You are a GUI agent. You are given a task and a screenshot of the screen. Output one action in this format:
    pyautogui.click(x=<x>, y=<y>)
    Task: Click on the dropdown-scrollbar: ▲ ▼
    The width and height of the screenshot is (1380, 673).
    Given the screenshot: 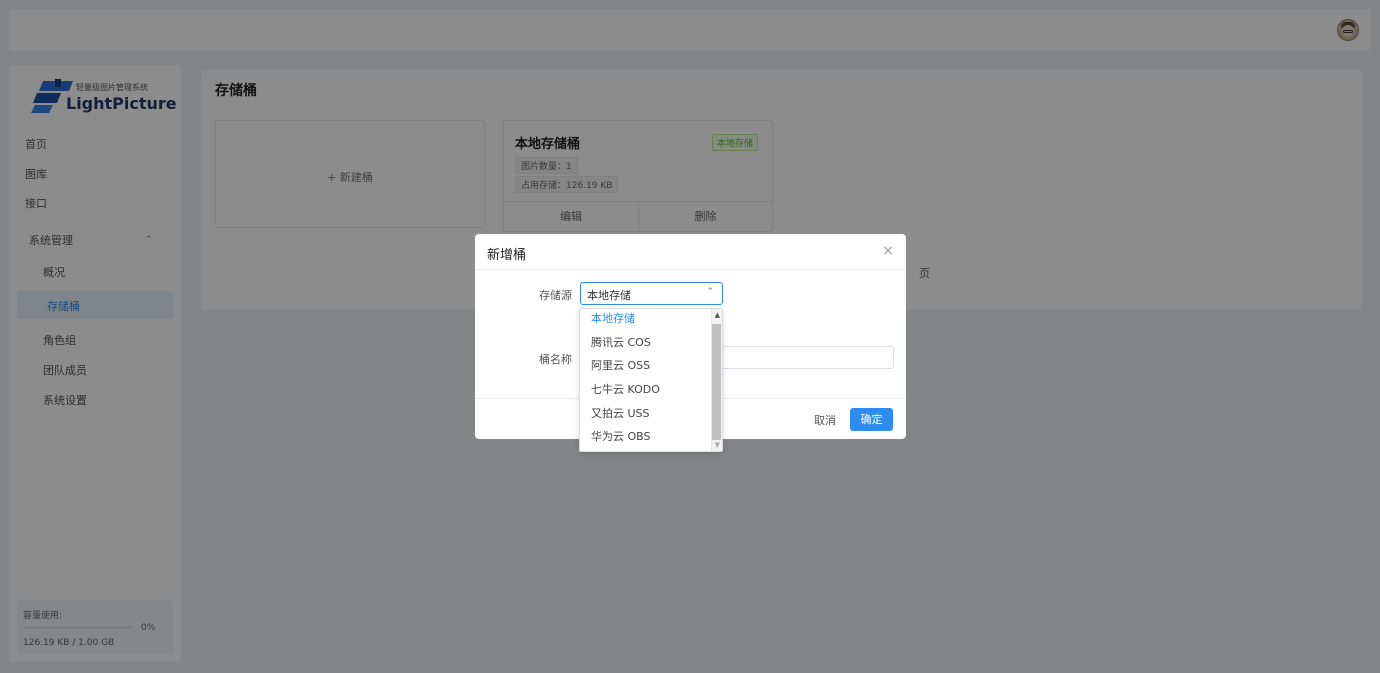 What is the action you would take?
    pyautogui.click(x=716, y=380)
    